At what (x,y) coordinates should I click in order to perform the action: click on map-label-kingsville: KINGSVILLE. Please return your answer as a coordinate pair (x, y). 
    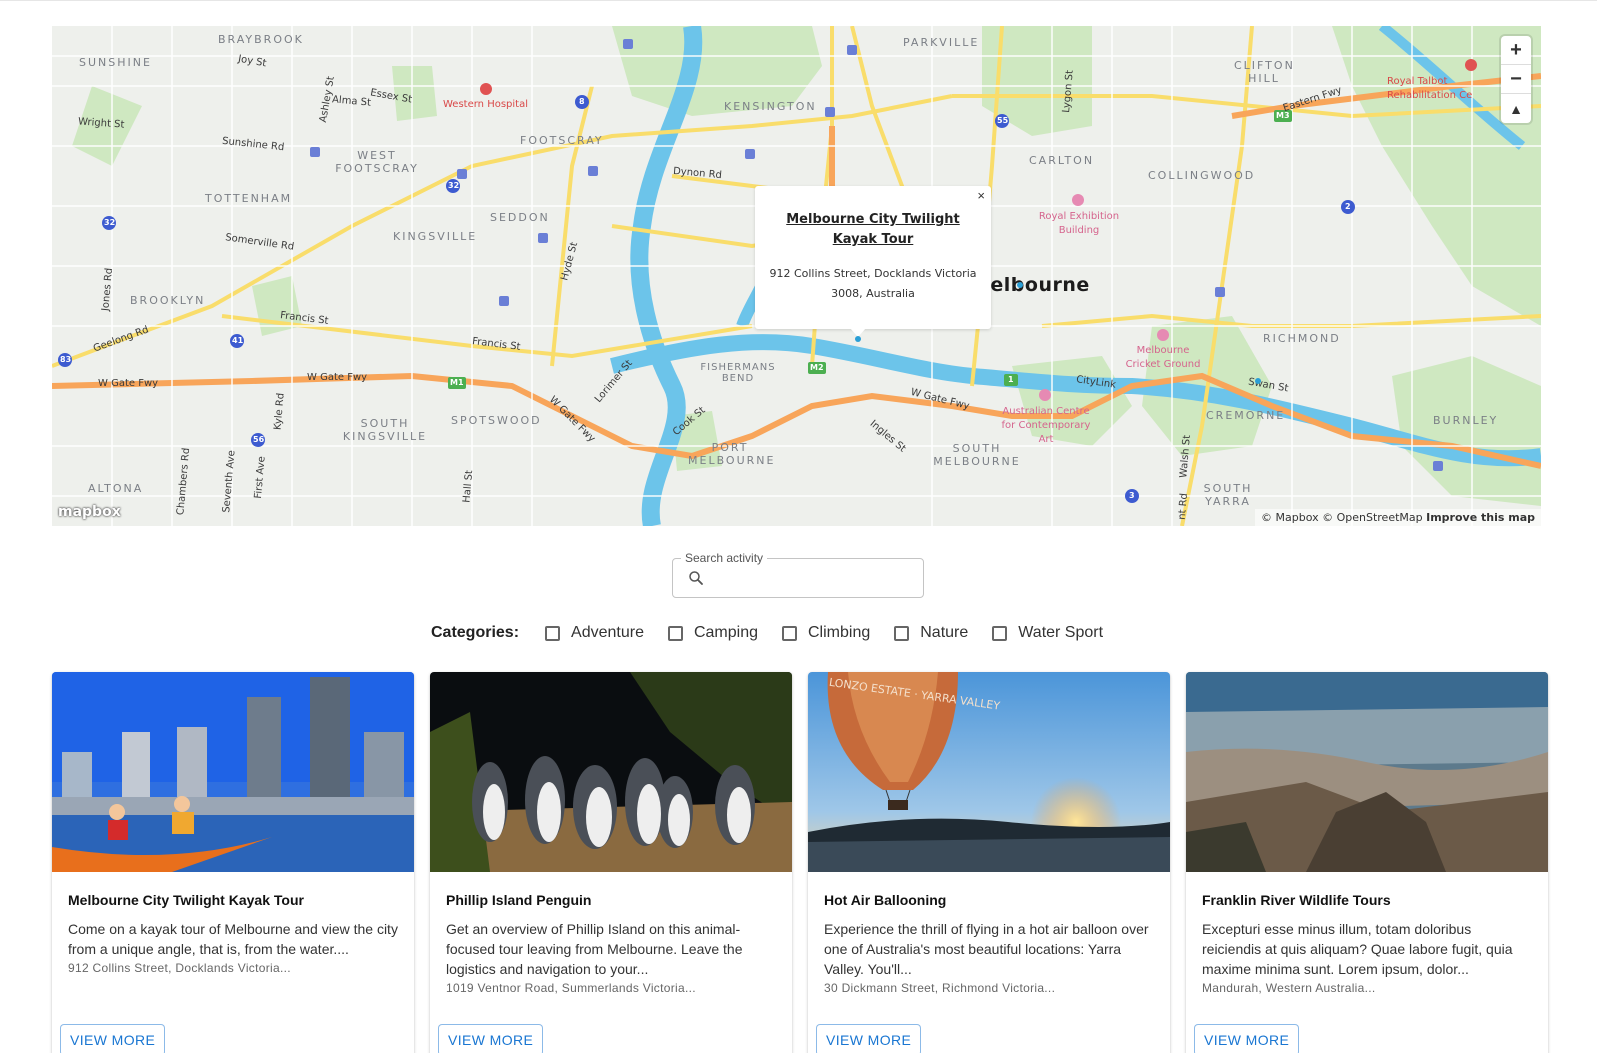
    Looking at the image, I should click on (435, 236).